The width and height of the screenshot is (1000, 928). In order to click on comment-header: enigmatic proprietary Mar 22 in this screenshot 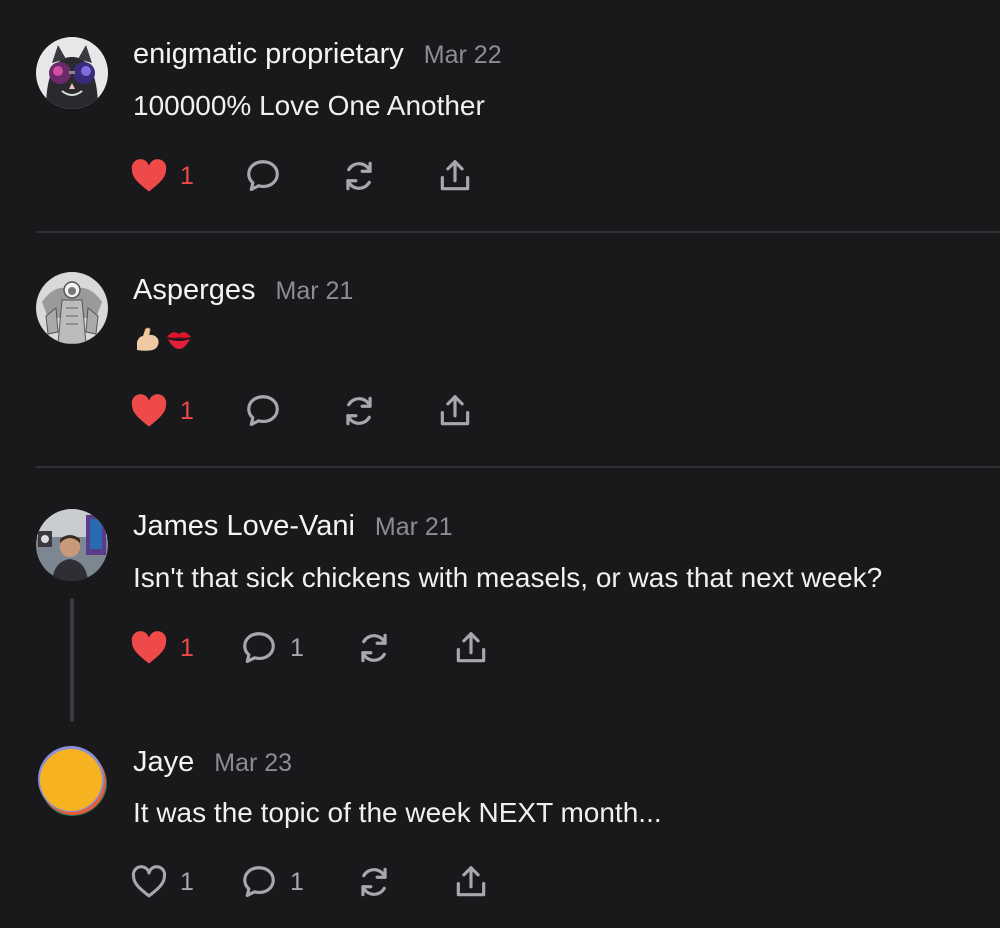, I will do `click(317, 58)`.